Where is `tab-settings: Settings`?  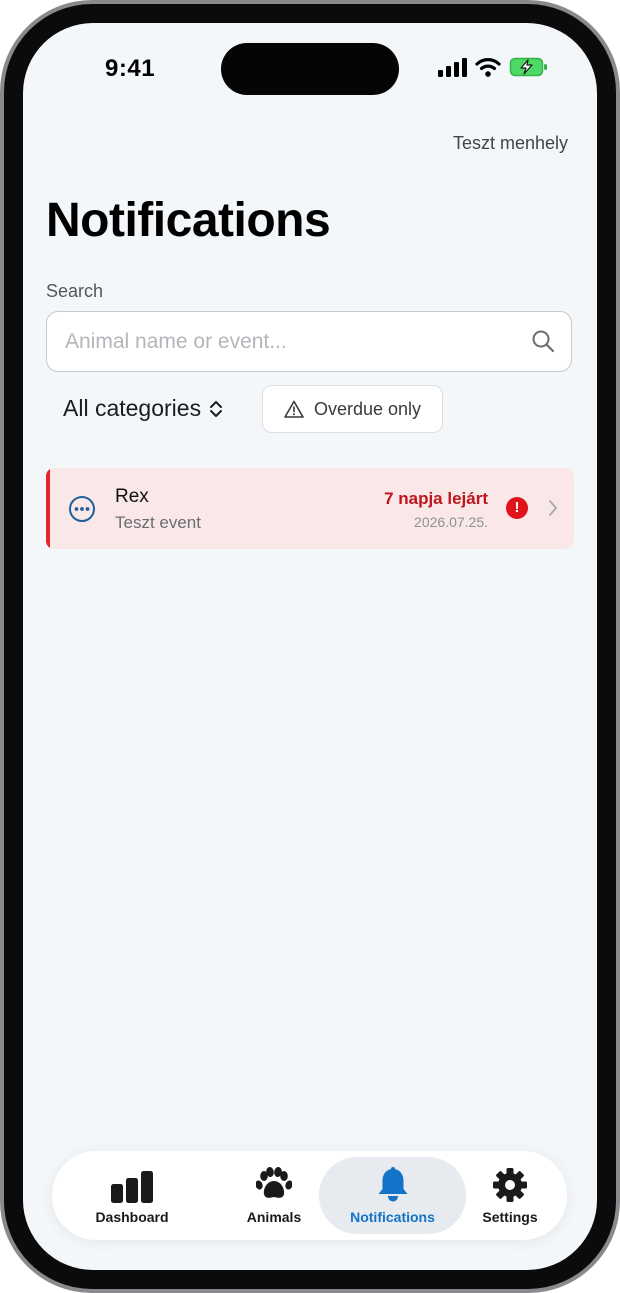
tab-settings: Settings is located at coordinates (510, 1195).